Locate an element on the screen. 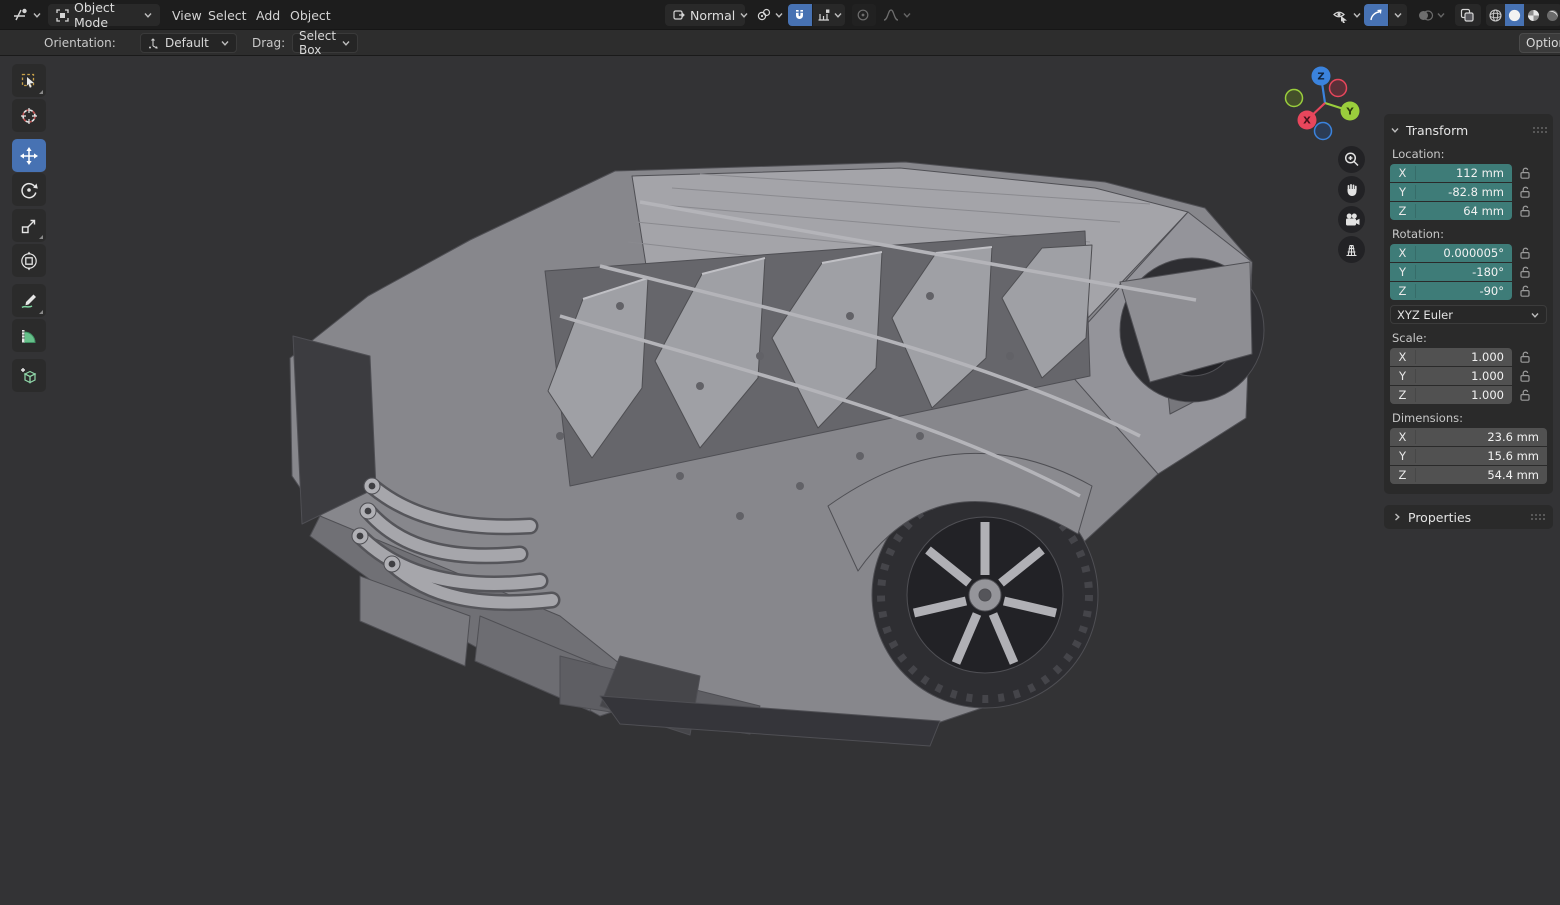  transform-orientation-dropdown: Normal is located at coordinates (705, 15).